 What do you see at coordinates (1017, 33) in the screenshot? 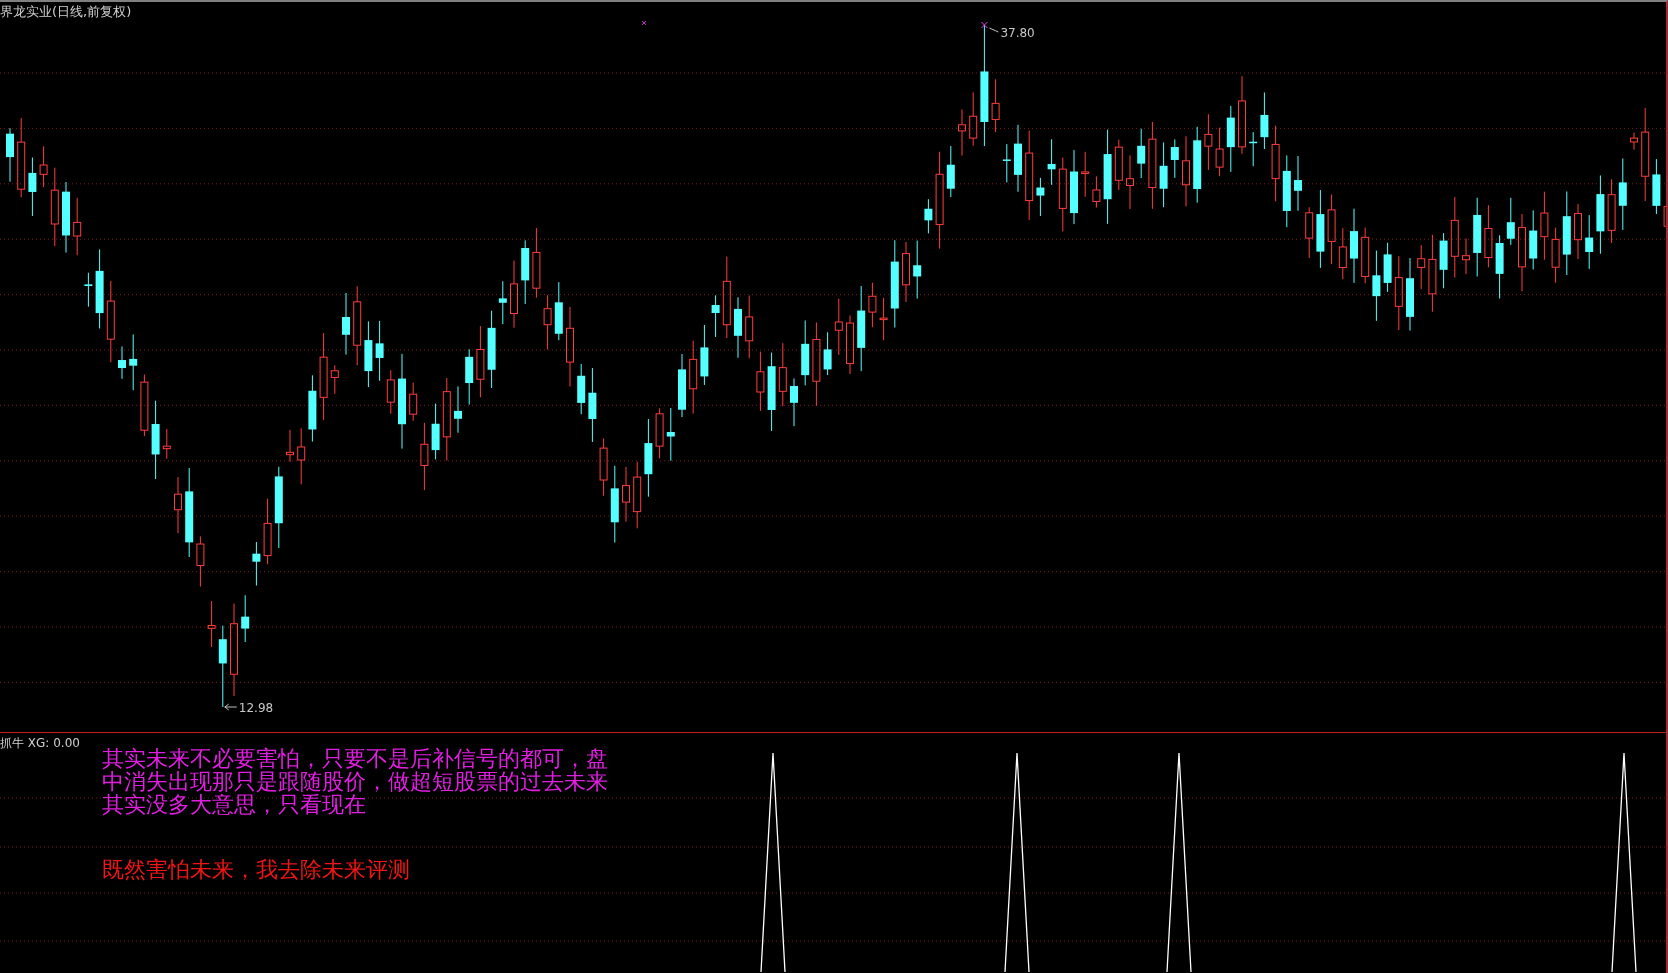
I see `price-label: 37.80` at bounding box center [1017, 33].